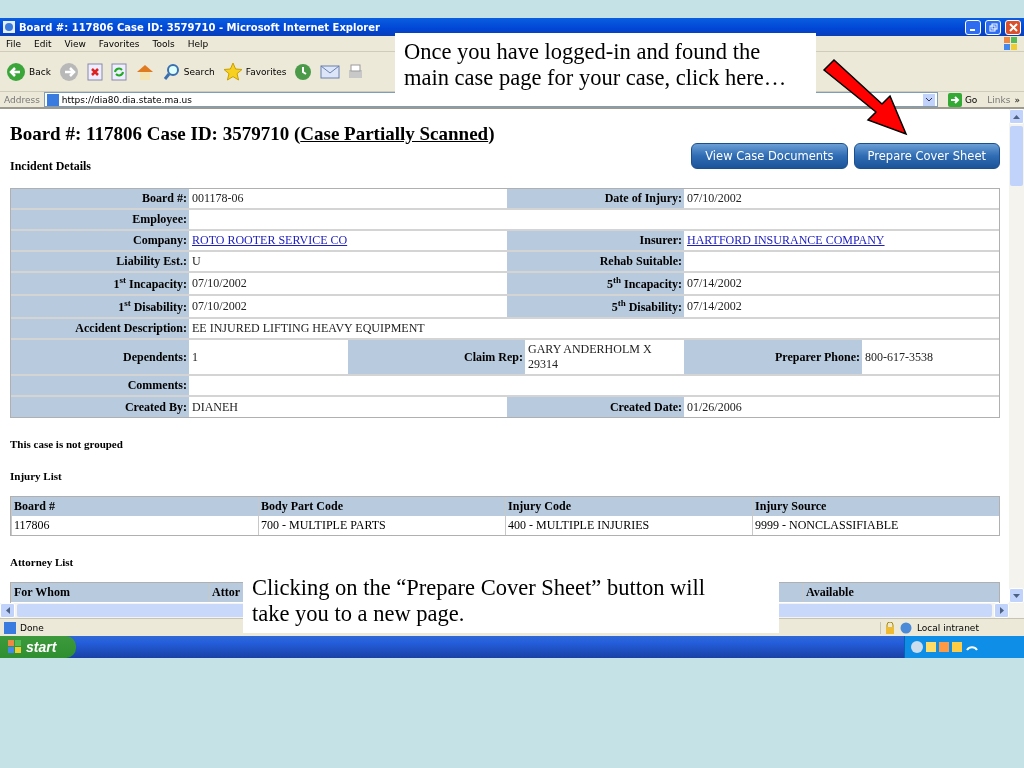 The image size is (1024, 768). Describe the element at coordinates (946, 647) in the screenshot. I see `tray-icons-drawing` at that location.